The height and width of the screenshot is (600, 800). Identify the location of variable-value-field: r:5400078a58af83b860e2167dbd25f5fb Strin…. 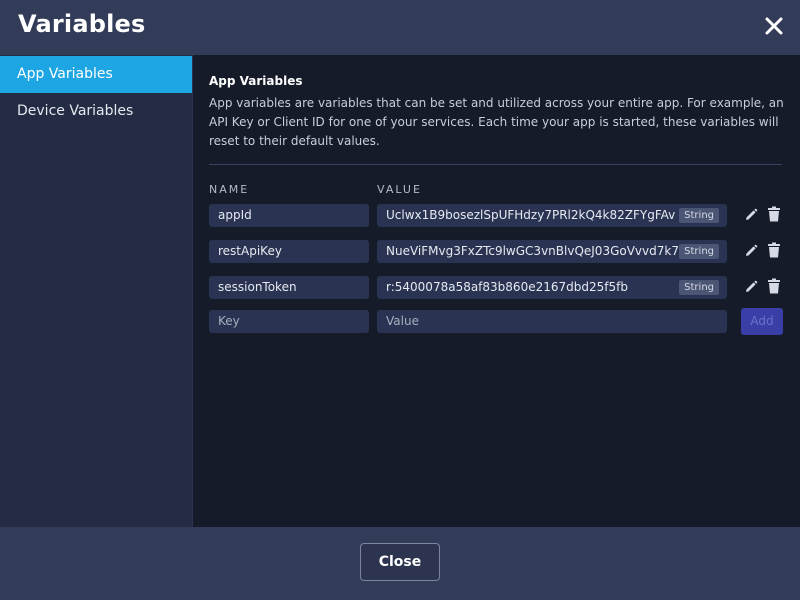
(552, 287).